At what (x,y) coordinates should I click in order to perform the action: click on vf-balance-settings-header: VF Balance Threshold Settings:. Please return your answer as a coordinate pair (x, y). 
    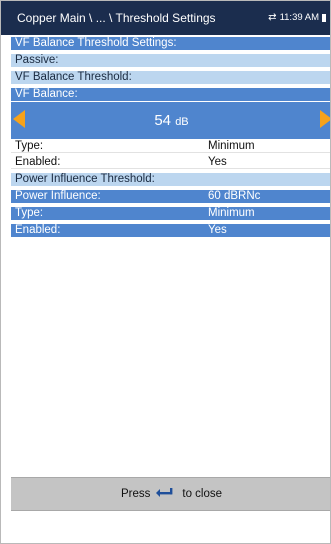
    Looking at the image, I should click on (170, 43).